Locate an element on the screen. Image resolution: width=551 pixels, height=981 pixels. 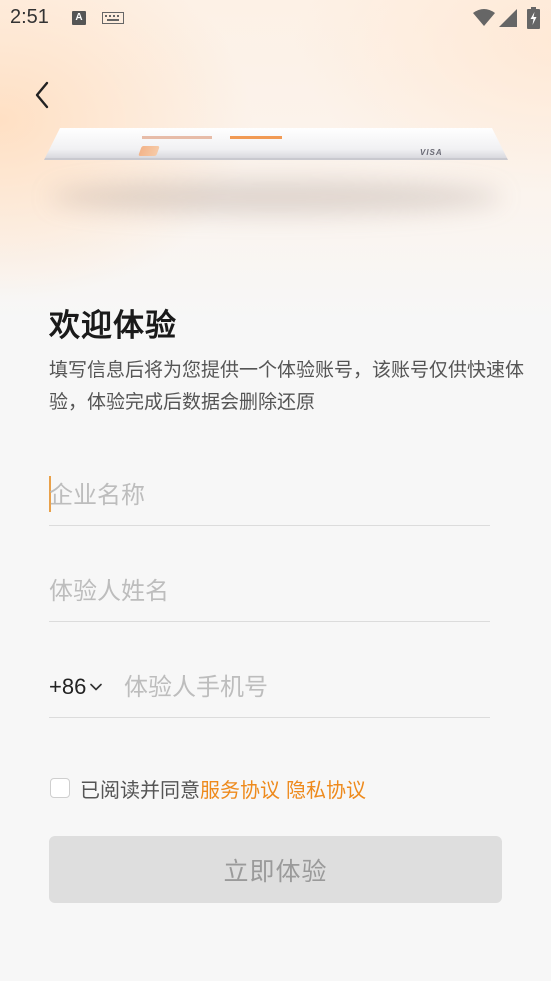
chevron-left-icon is located at coordinates (42, 95).